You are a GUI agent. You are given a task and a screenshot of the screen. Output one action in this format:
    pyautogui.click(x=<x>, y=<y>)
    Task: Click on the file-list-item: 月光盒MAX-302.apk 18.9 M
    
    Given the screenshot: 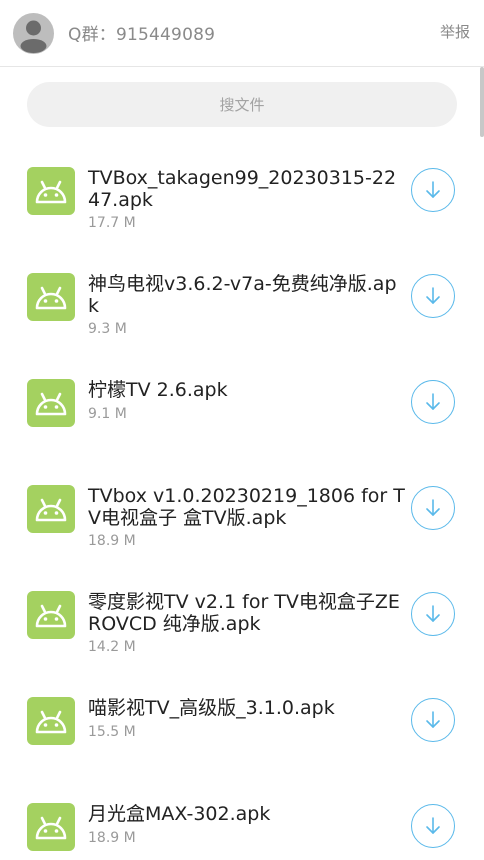 What is the action you would take?
    pyautogui.click(x=242, y=822)
    